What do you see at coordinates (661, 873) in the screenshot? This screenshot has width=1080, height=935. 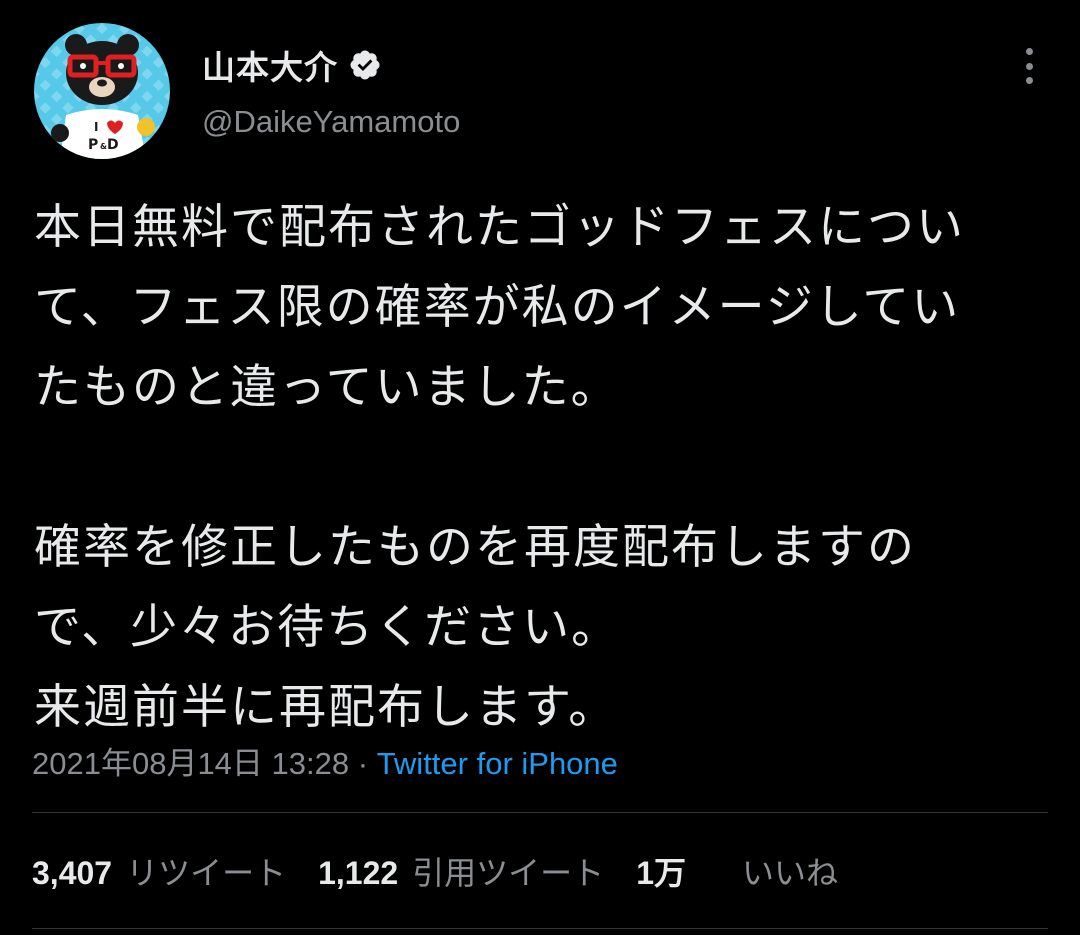 I see `like-count: 1万` at bounding box center [661, 873].